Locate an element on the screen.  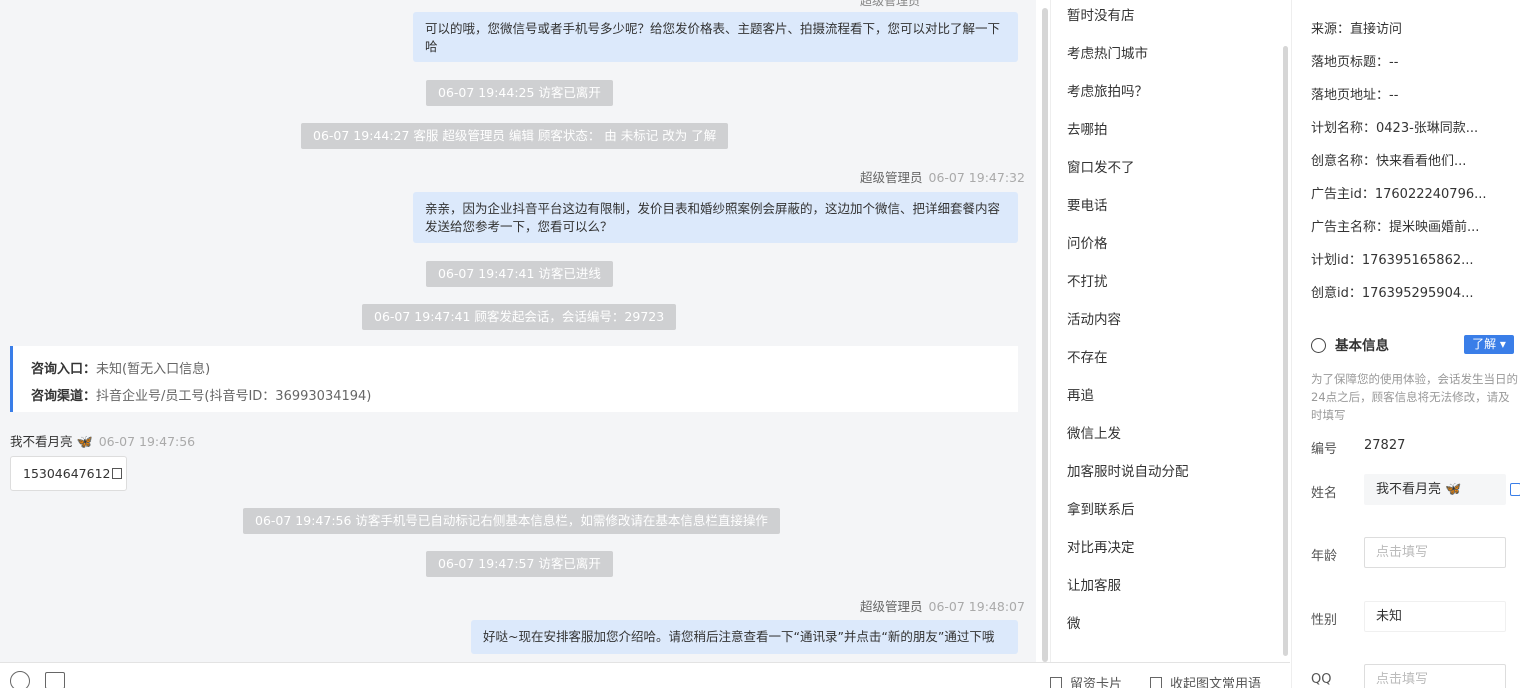
message-meta: 超级管理员 06-07 19:47:32 is located at coordinates (942, 176).